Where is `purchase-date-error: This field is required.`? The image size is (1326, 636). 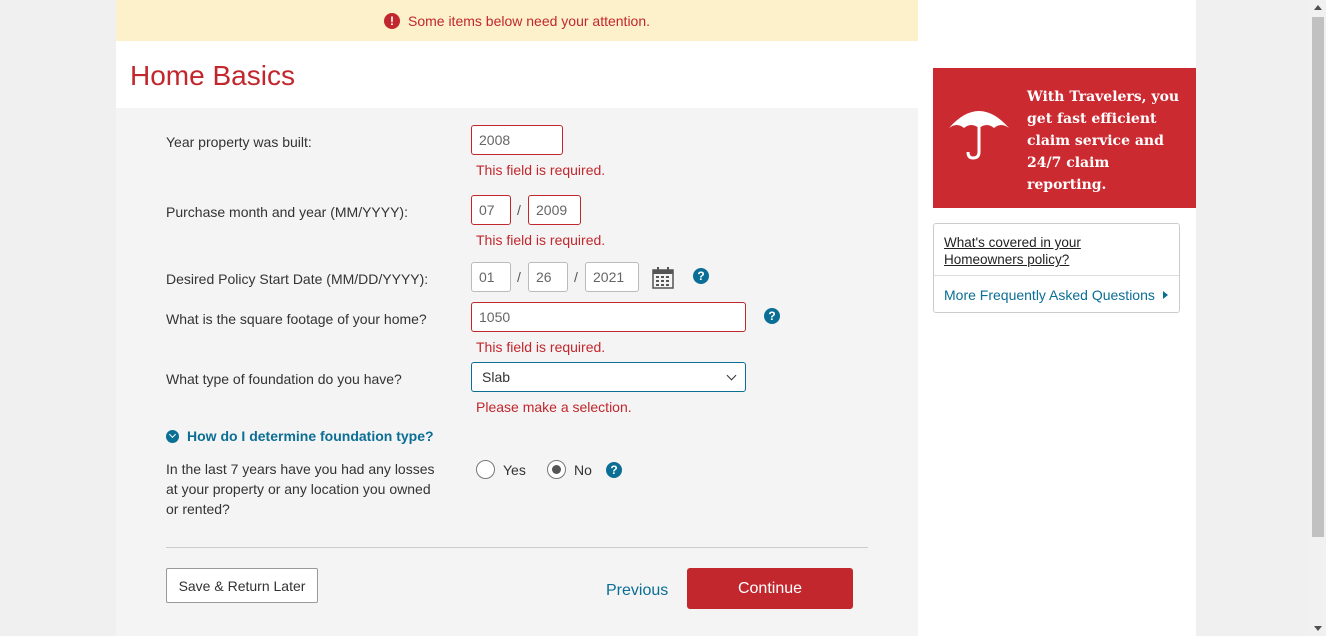 purchase-date-error: This field is required. is located at coordinates (541, 240).